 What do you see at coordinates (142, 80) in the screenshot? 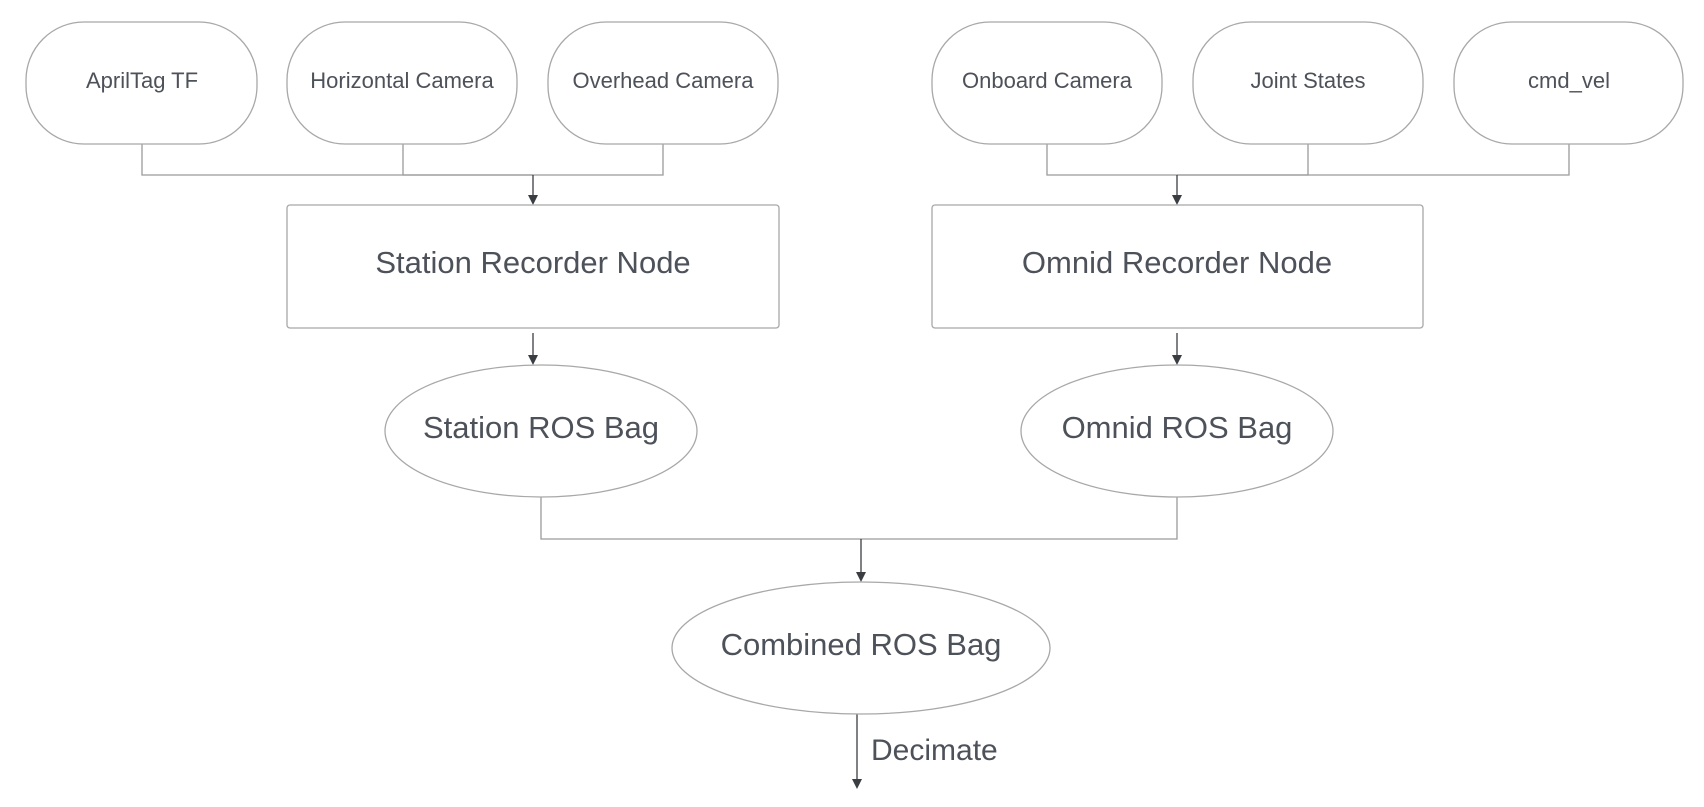
I see `svg-text: AprilTag TF` at bounding box center [142, 80].